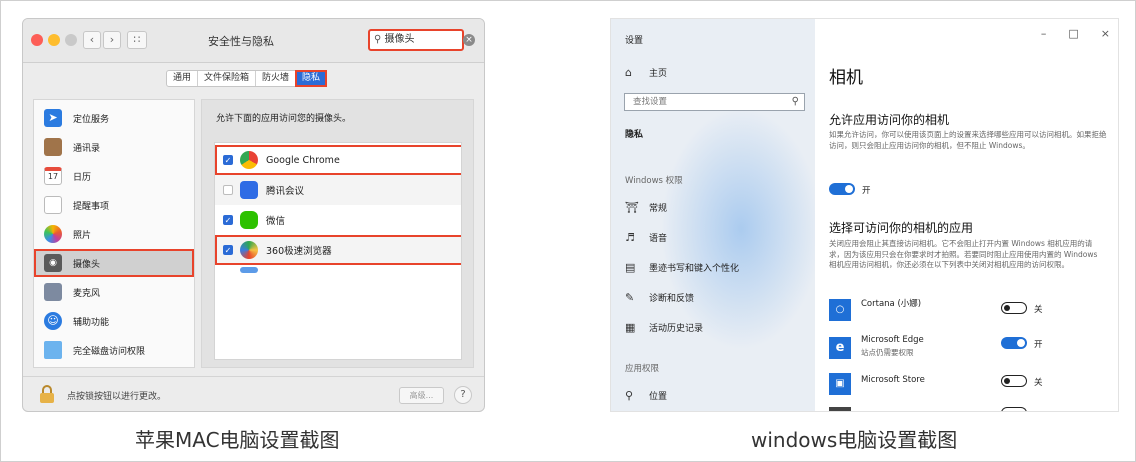 The height and width of the screenshot is (462, 1136). Describe the element at coordinates (1014, 409) in the screenshot. I see `partial-toggle` at that location.